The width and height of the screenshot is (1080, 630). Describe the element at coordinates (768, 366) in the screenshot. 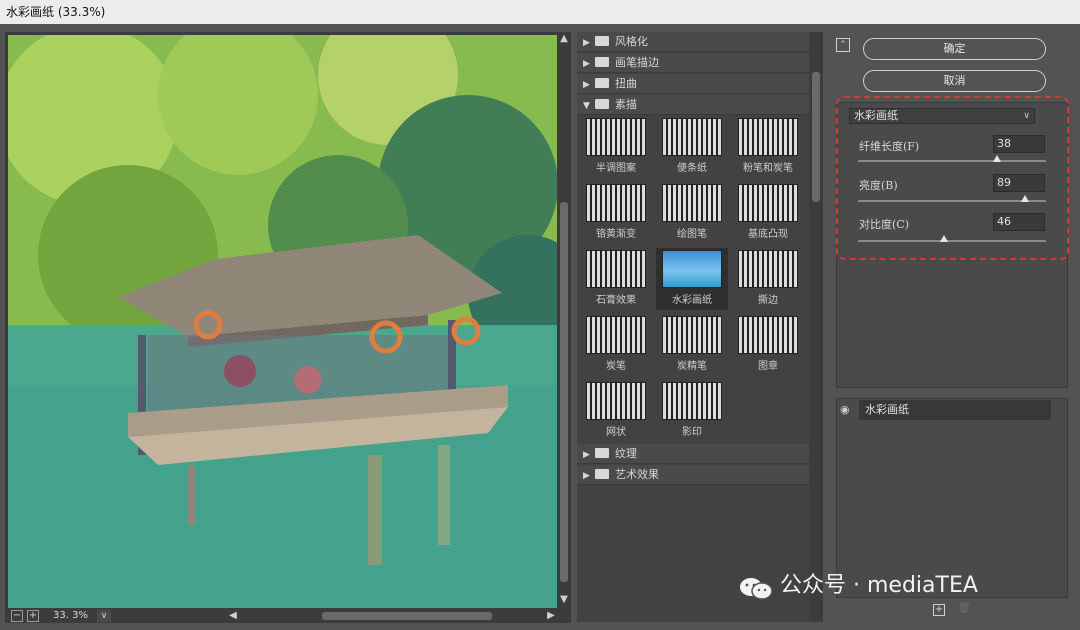

I see `filter-label: 图章` at that location.